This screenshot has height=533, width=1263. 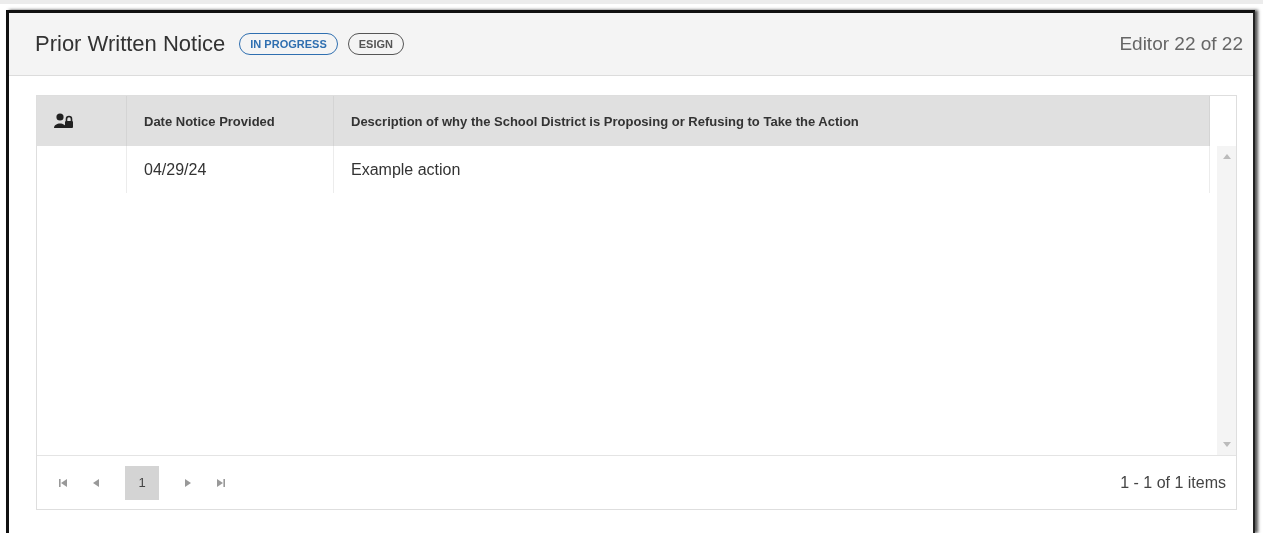 I want to click on bar-left-triangle-icon, so click(x=64, y=482).